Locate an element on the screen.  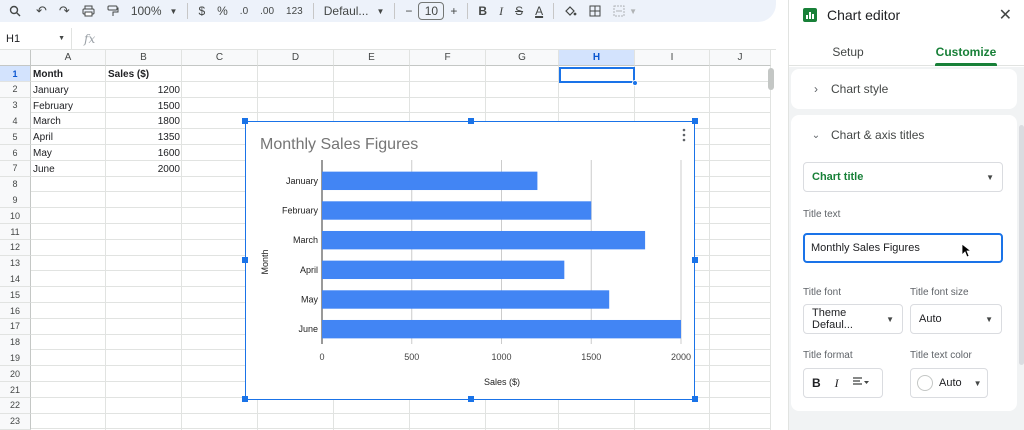
cell-sales: 1800 is located at coordinates (144, 122).